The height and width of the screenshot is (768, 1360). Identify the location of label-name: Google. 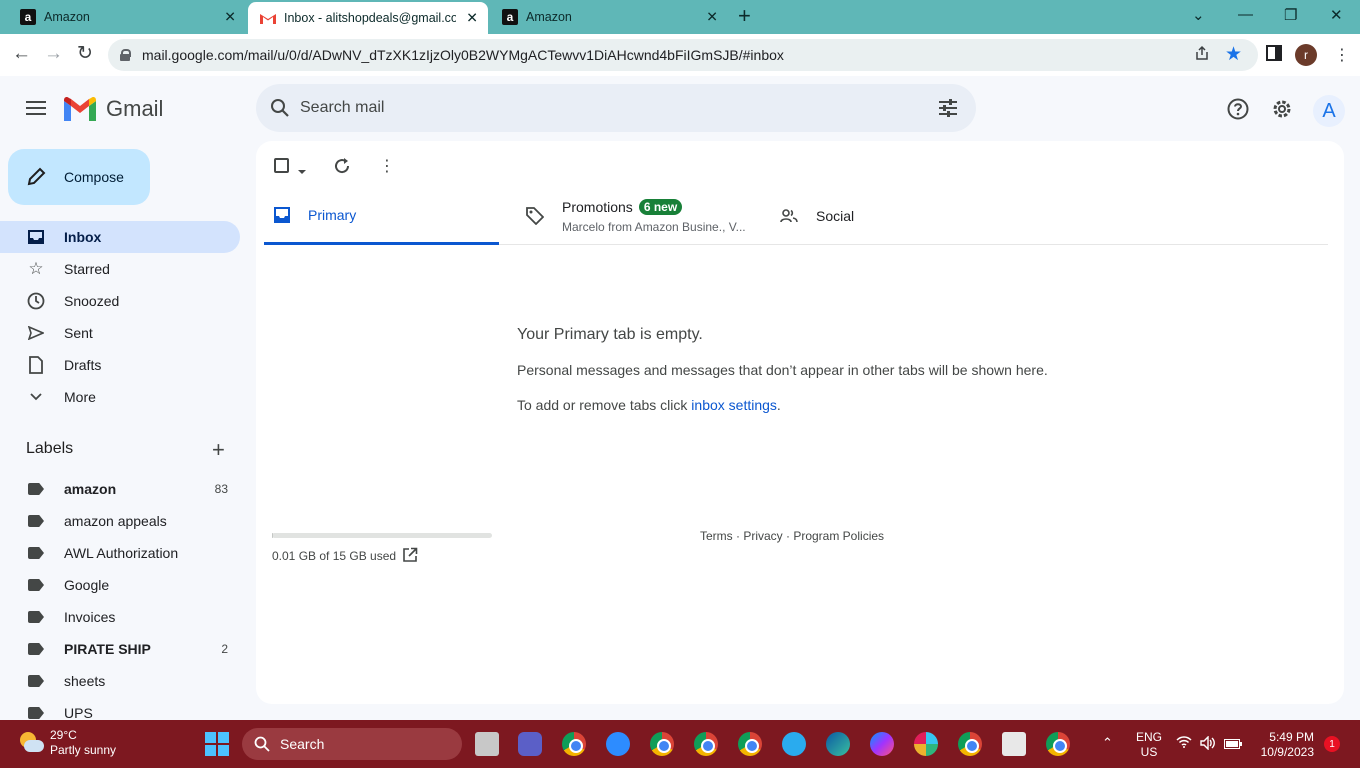
(87, 585).